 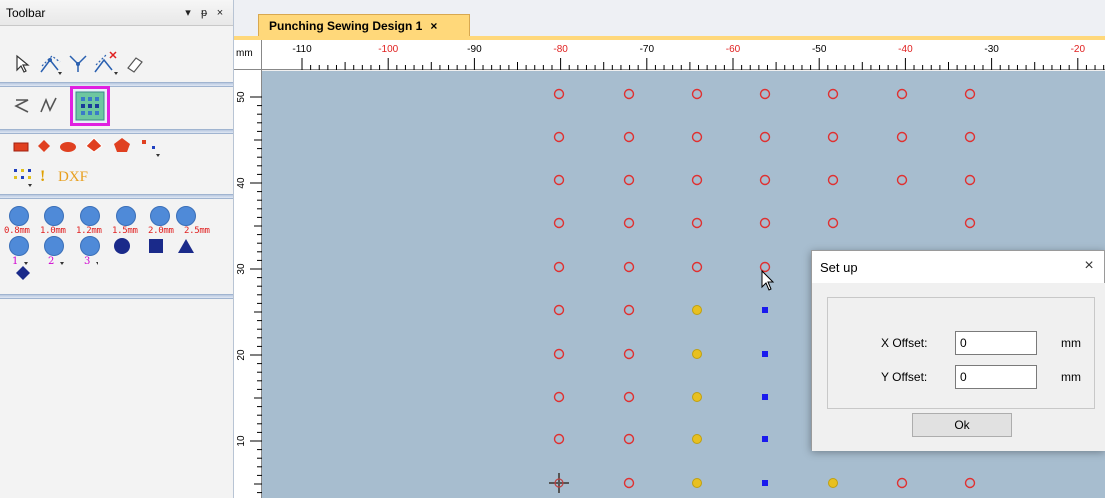 What do you see at coordinates (156, 246) in the screenshot?
I see `filled-square-icon` at bounding box center [156, 246].